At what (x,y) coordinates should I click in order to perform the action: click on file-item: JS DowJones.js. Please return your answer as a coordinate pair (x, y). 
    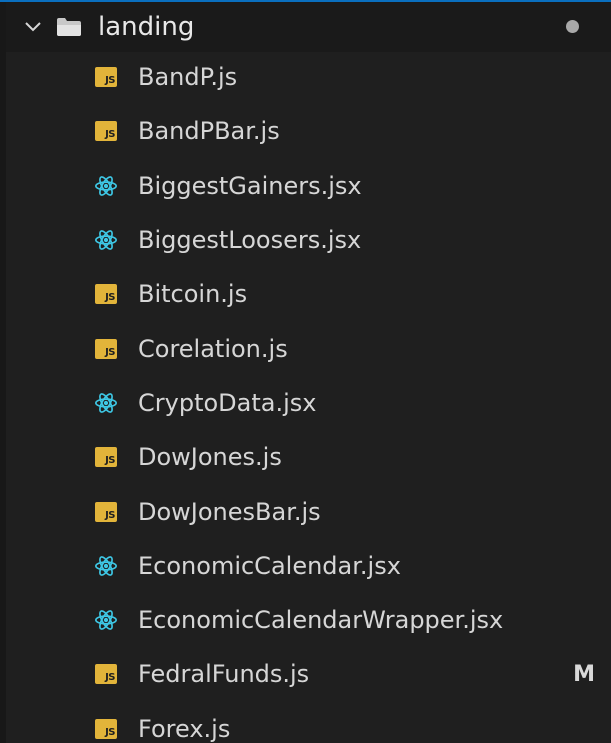
    Looking at the image, I should click on (308, 457).